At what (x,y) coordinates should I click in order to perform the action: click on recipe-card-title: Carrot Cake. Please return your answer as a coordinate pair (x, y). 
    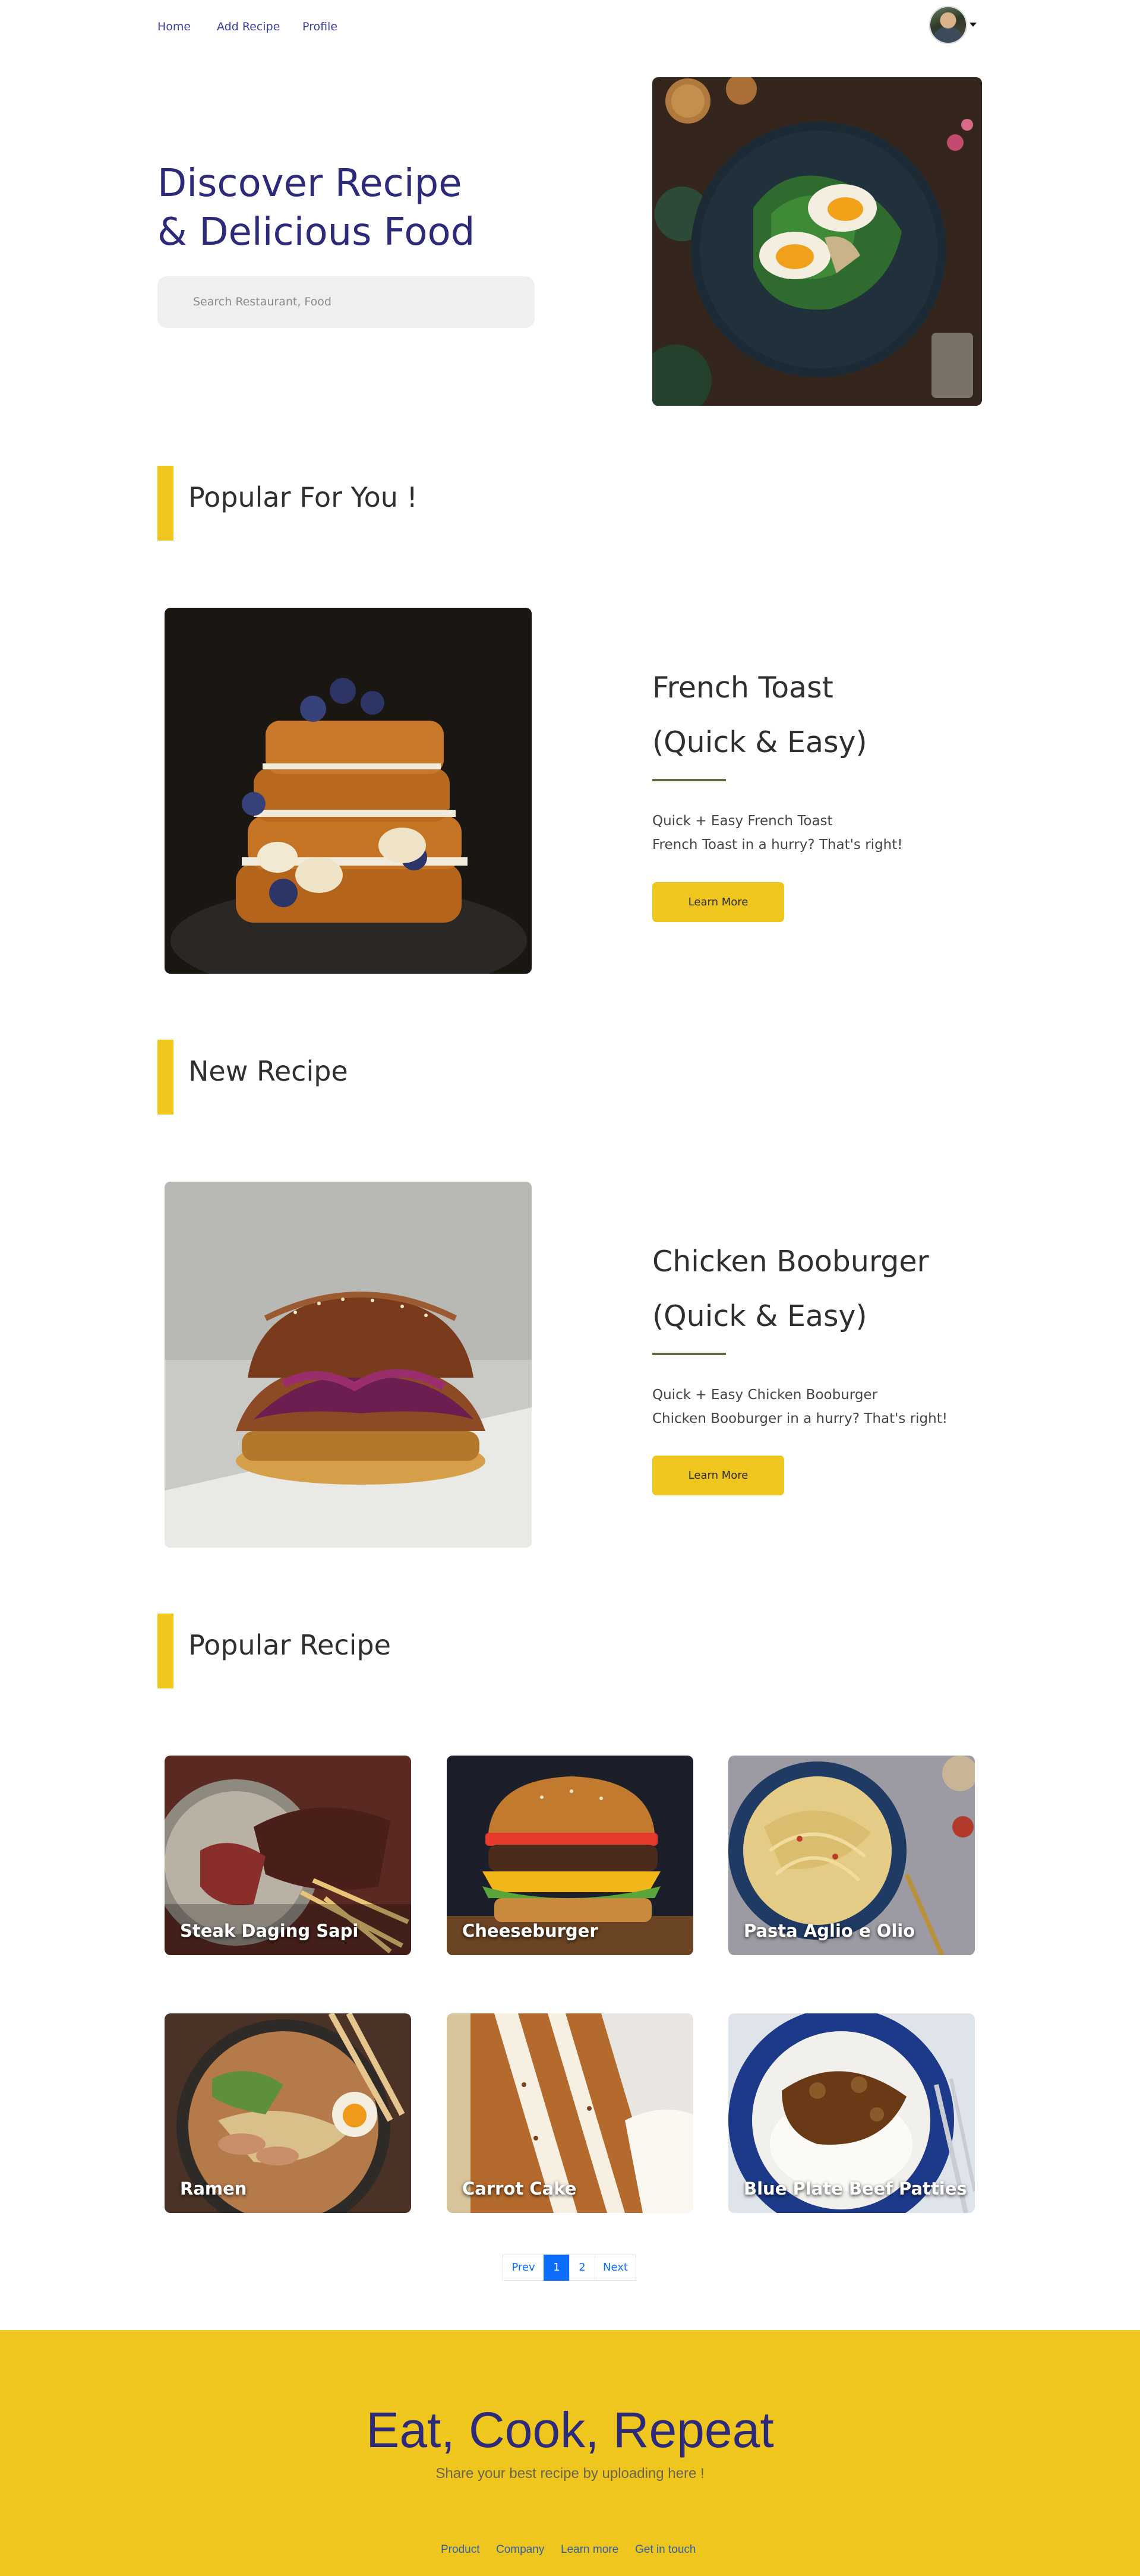
    Looking at the image, I should click on (519, 2189).